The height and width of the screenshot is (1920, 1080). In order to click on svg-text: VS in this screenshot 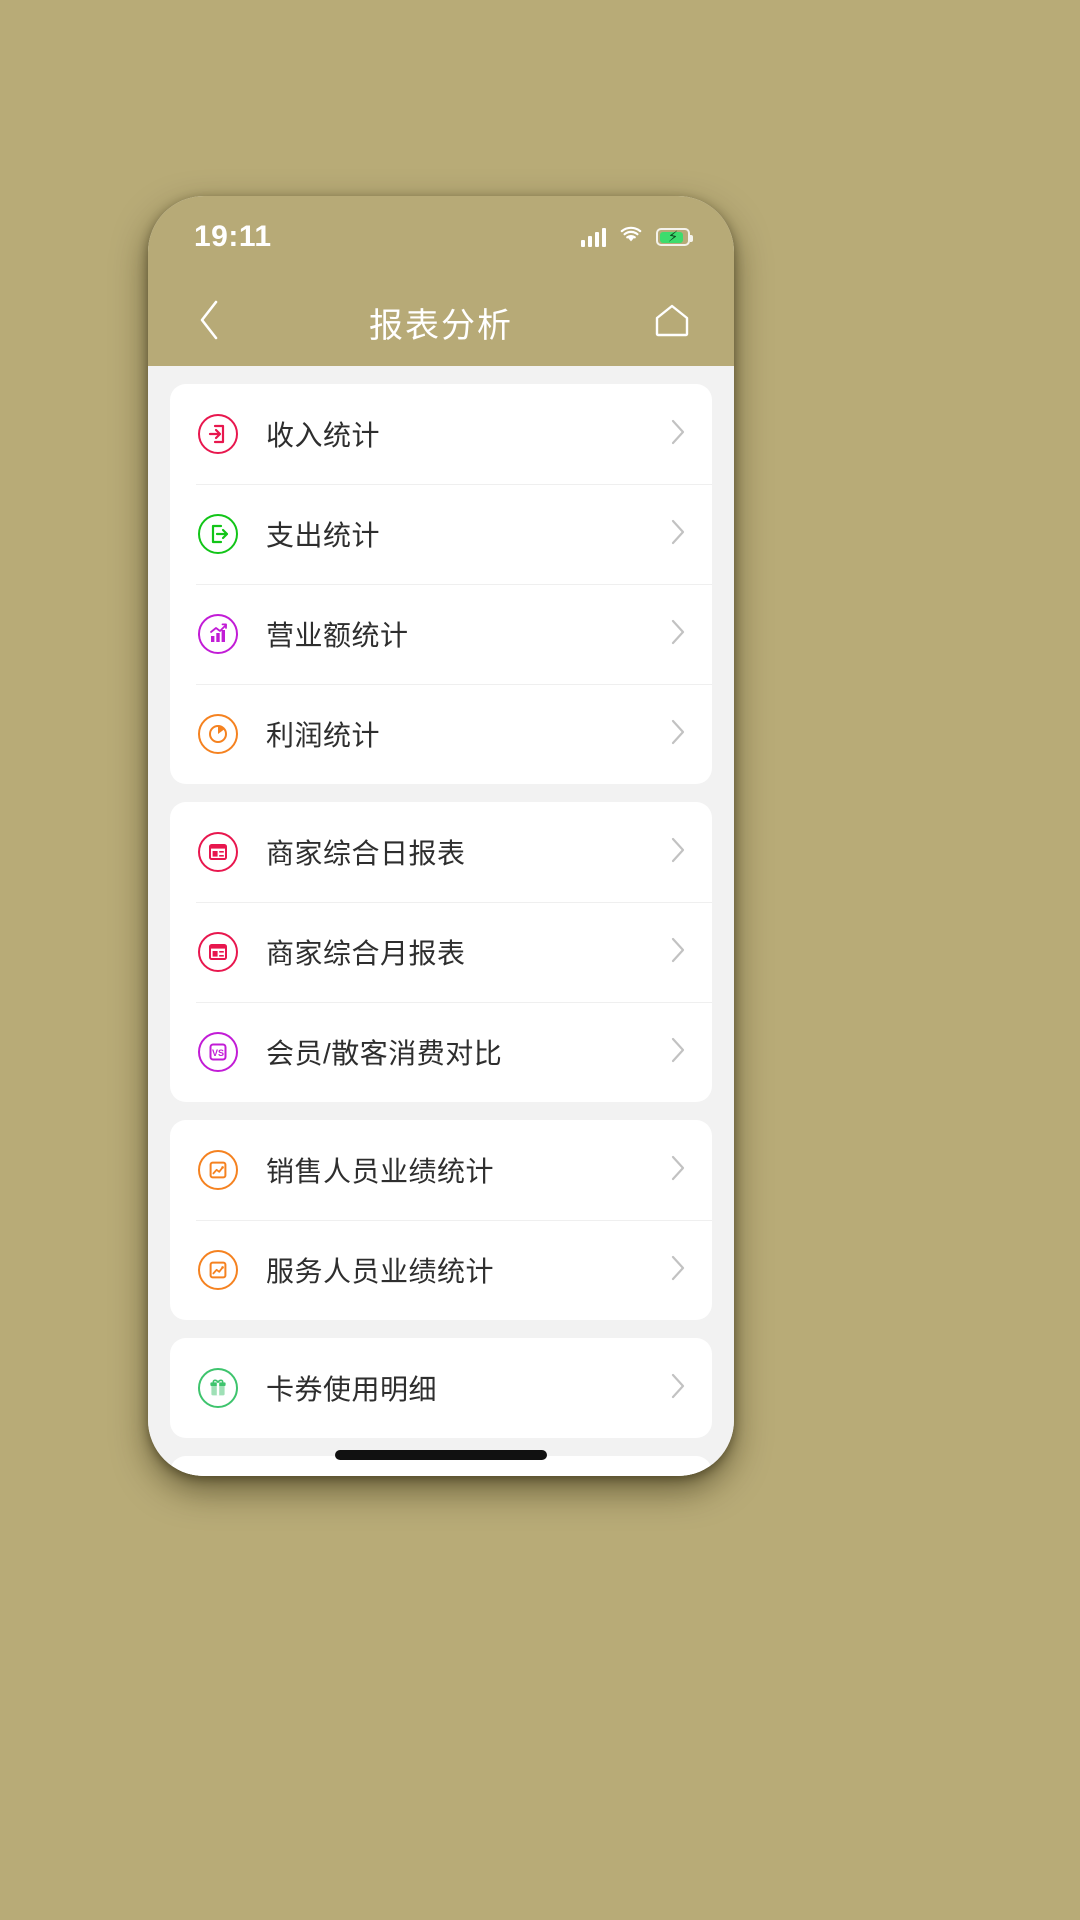, I will do `click(218, 1053)`.